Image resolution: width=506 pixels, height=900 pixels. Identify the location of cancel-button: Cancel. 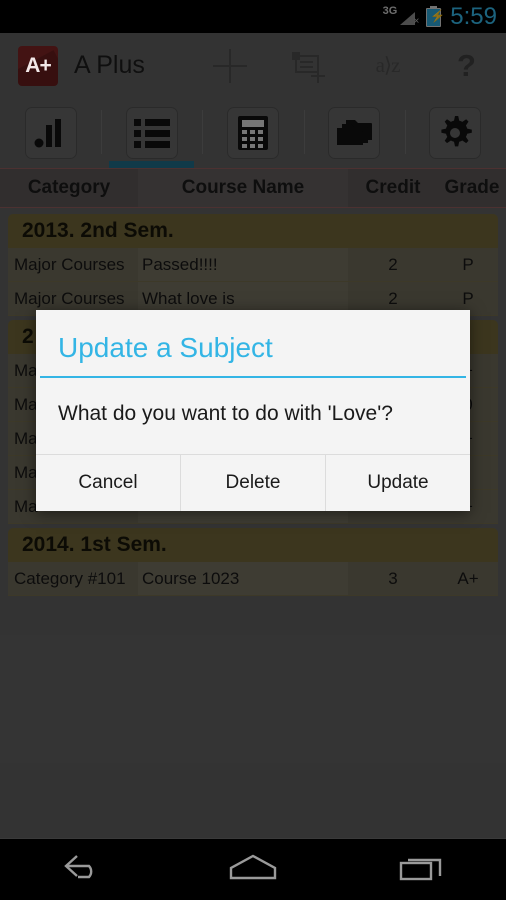
(108, 483).